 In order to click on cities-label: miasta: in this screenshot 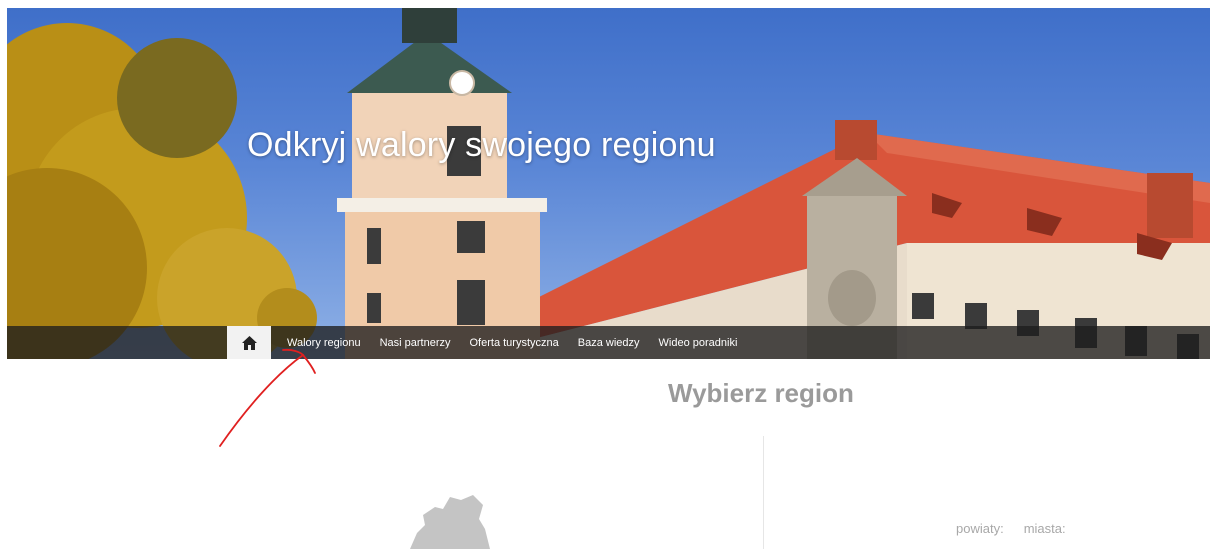, I will do `click(1044, 528)`.